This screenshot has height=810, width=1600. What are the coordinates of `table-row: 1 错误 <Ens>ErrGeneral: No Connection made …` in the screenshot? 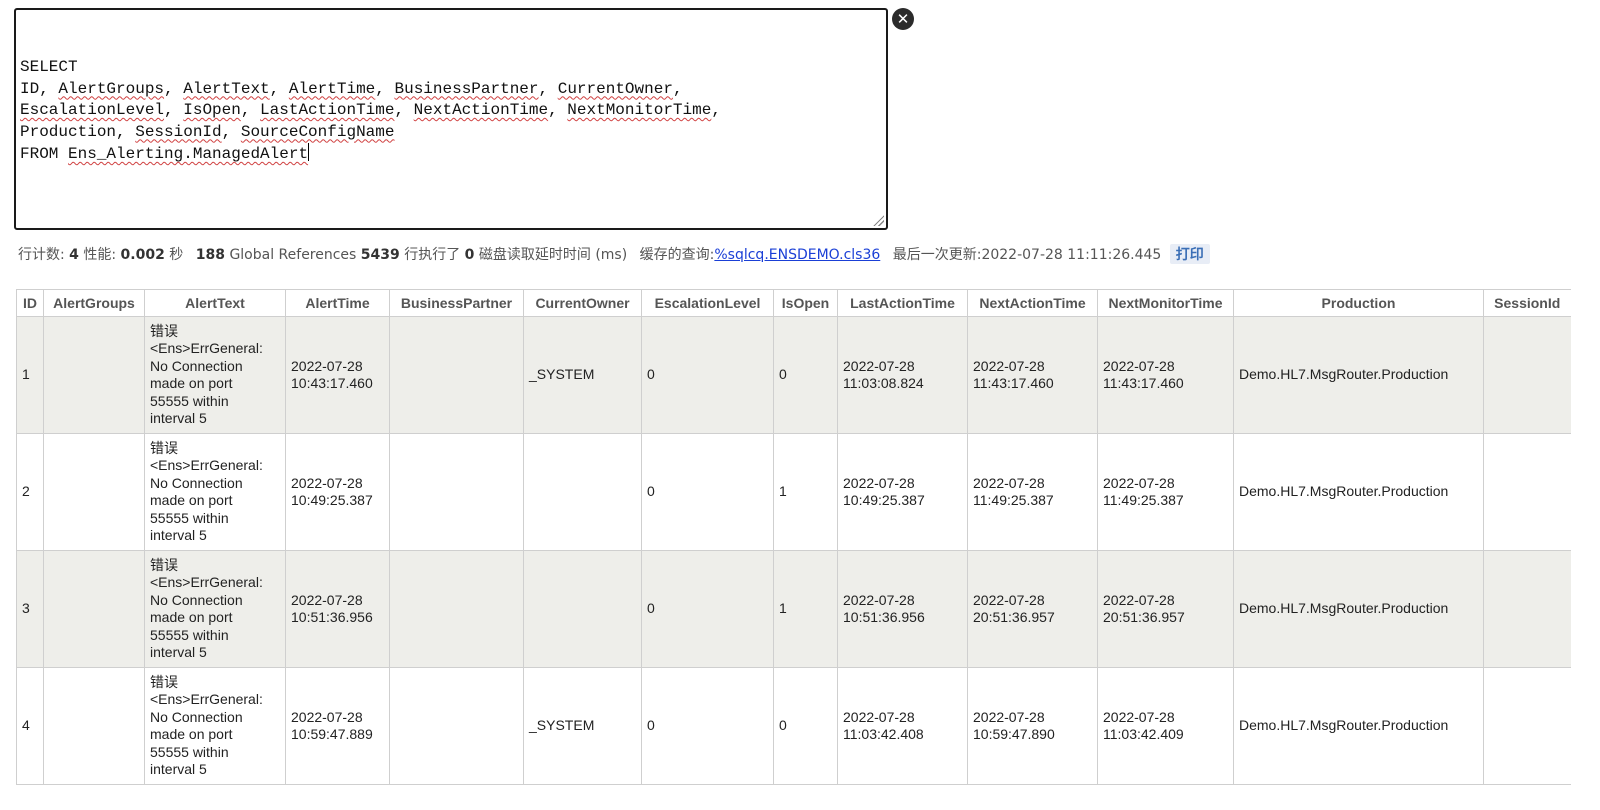 It's located at (793, 375).